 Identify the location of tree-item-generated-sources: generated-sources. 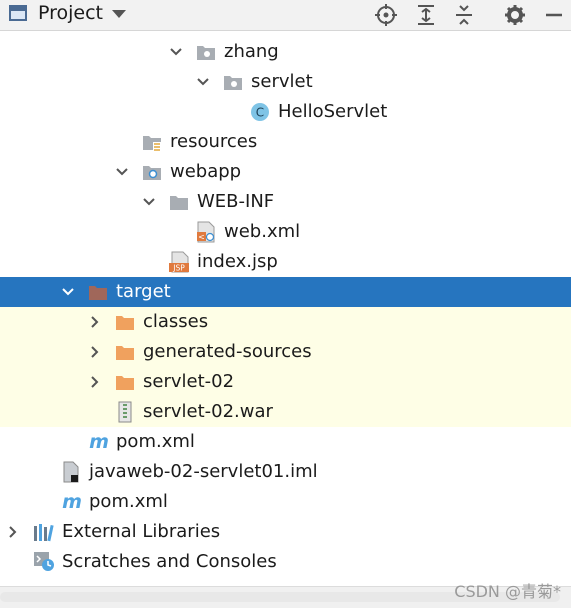
(285, 352).